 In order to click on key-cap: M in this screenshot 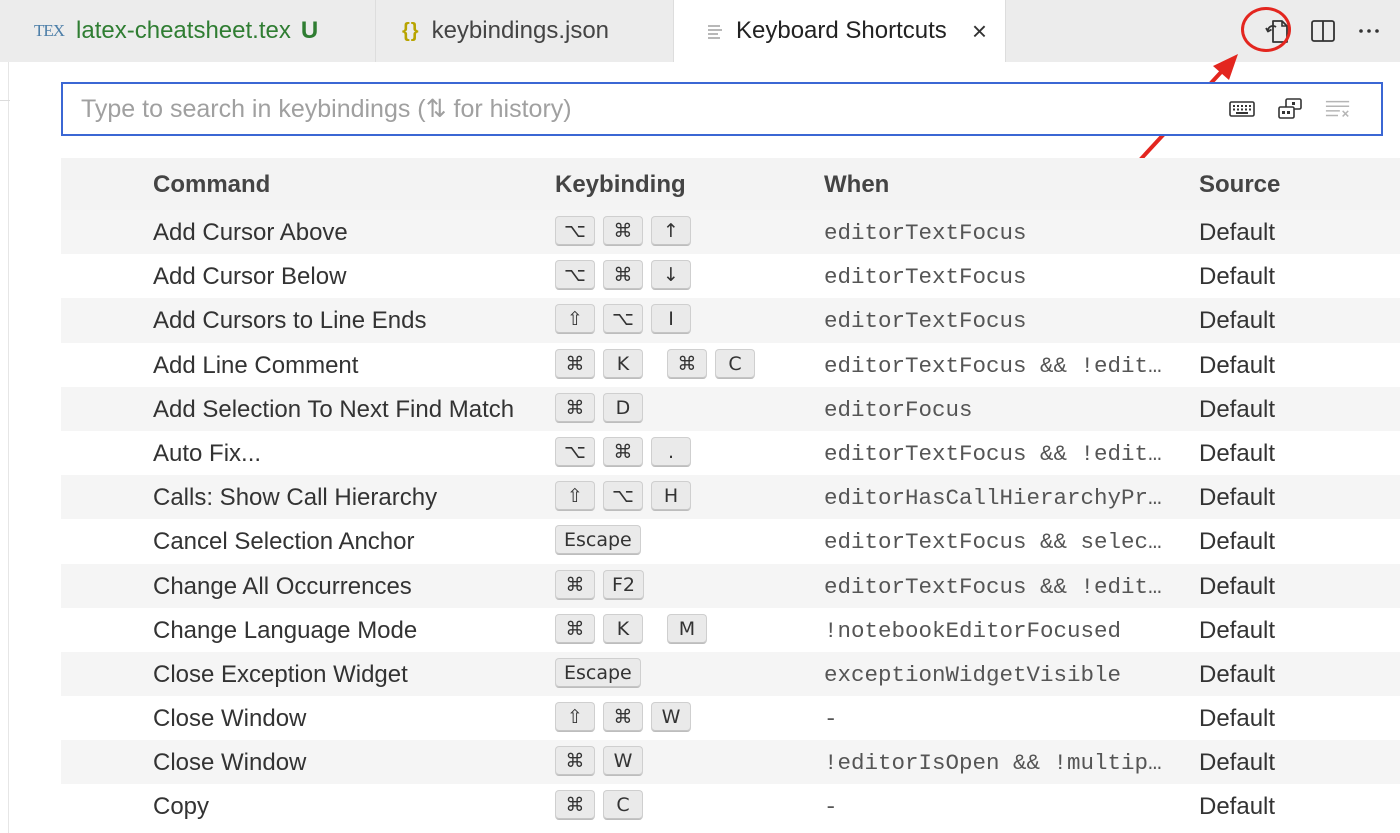, I will do `click(687, 628)`.